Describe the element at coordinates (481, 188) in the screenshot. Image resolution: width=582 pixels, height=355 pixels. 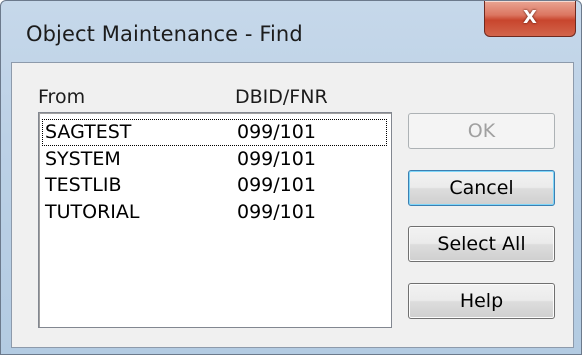
I see `cancel-button: Cancel` at that location.